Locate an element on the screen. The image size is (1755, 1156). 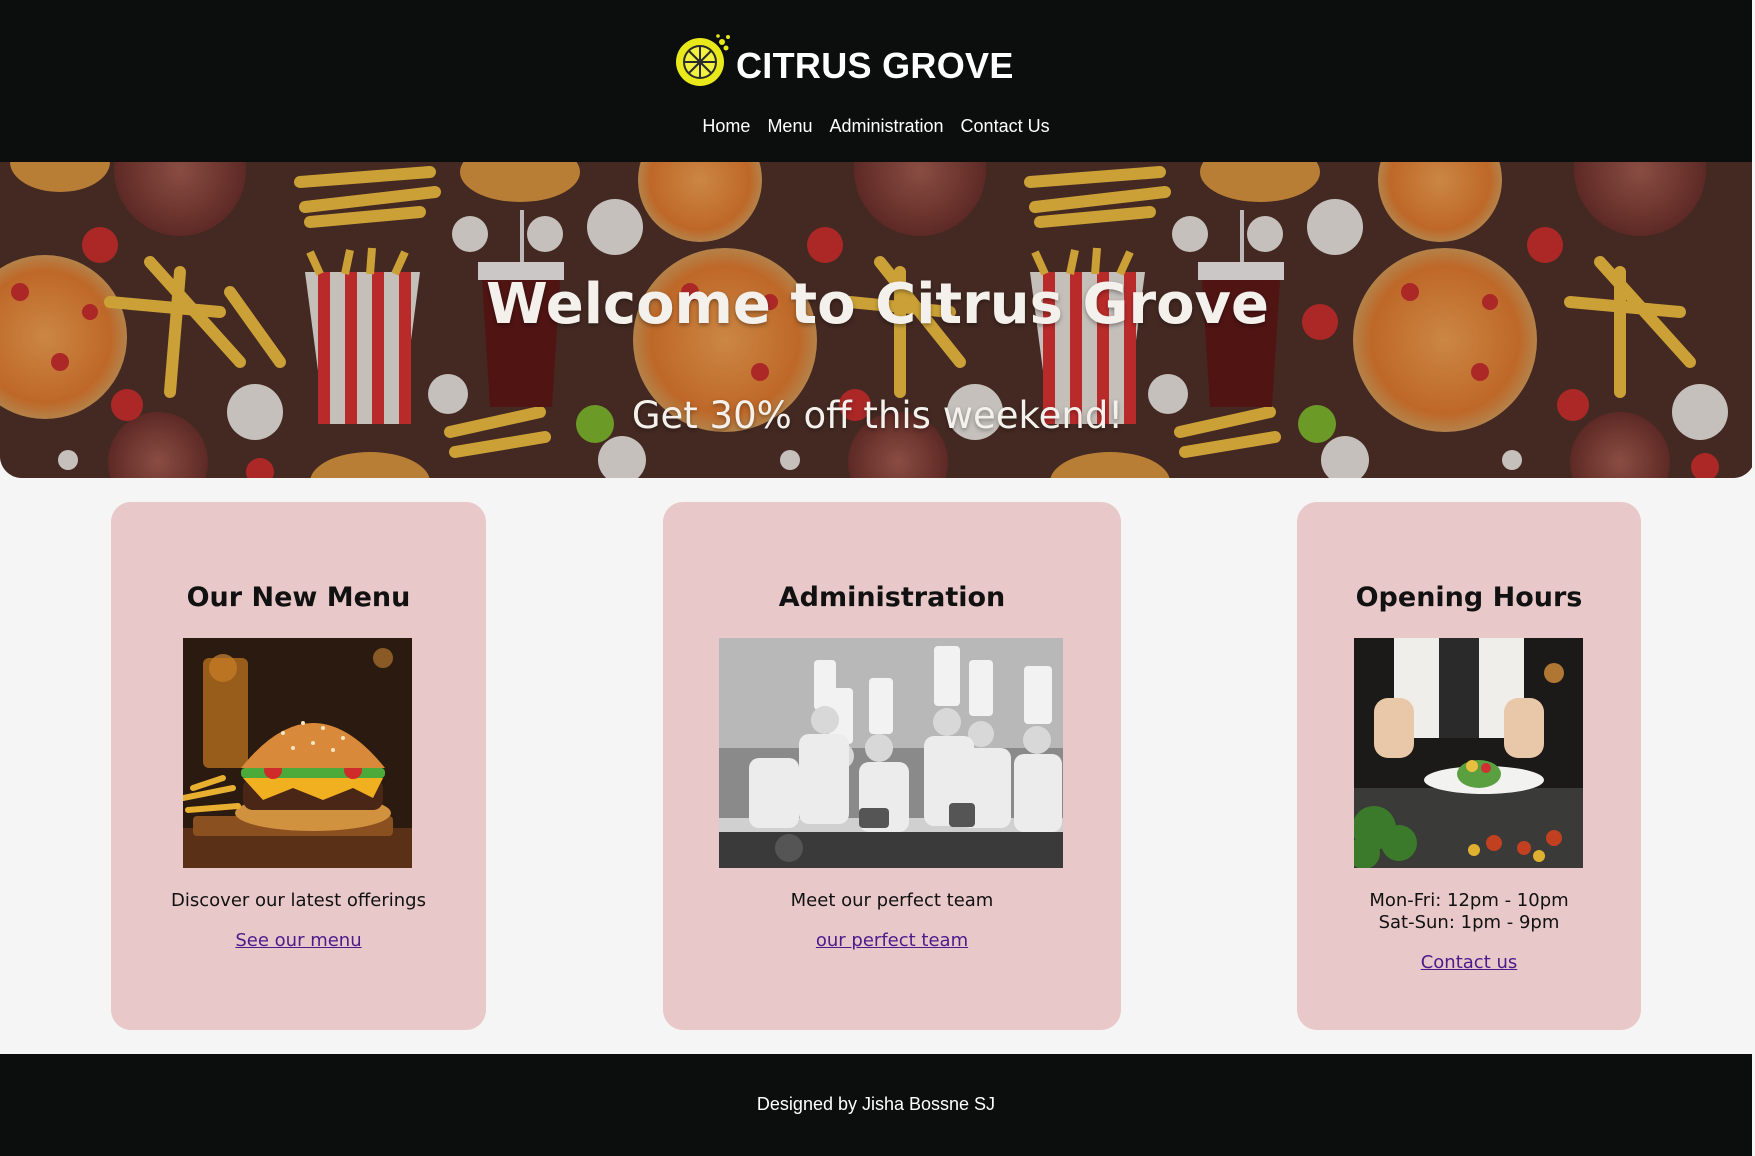
weekday-hours: Mon-Fri: 12pm - 10pm is located at coordinates (1469, 900).